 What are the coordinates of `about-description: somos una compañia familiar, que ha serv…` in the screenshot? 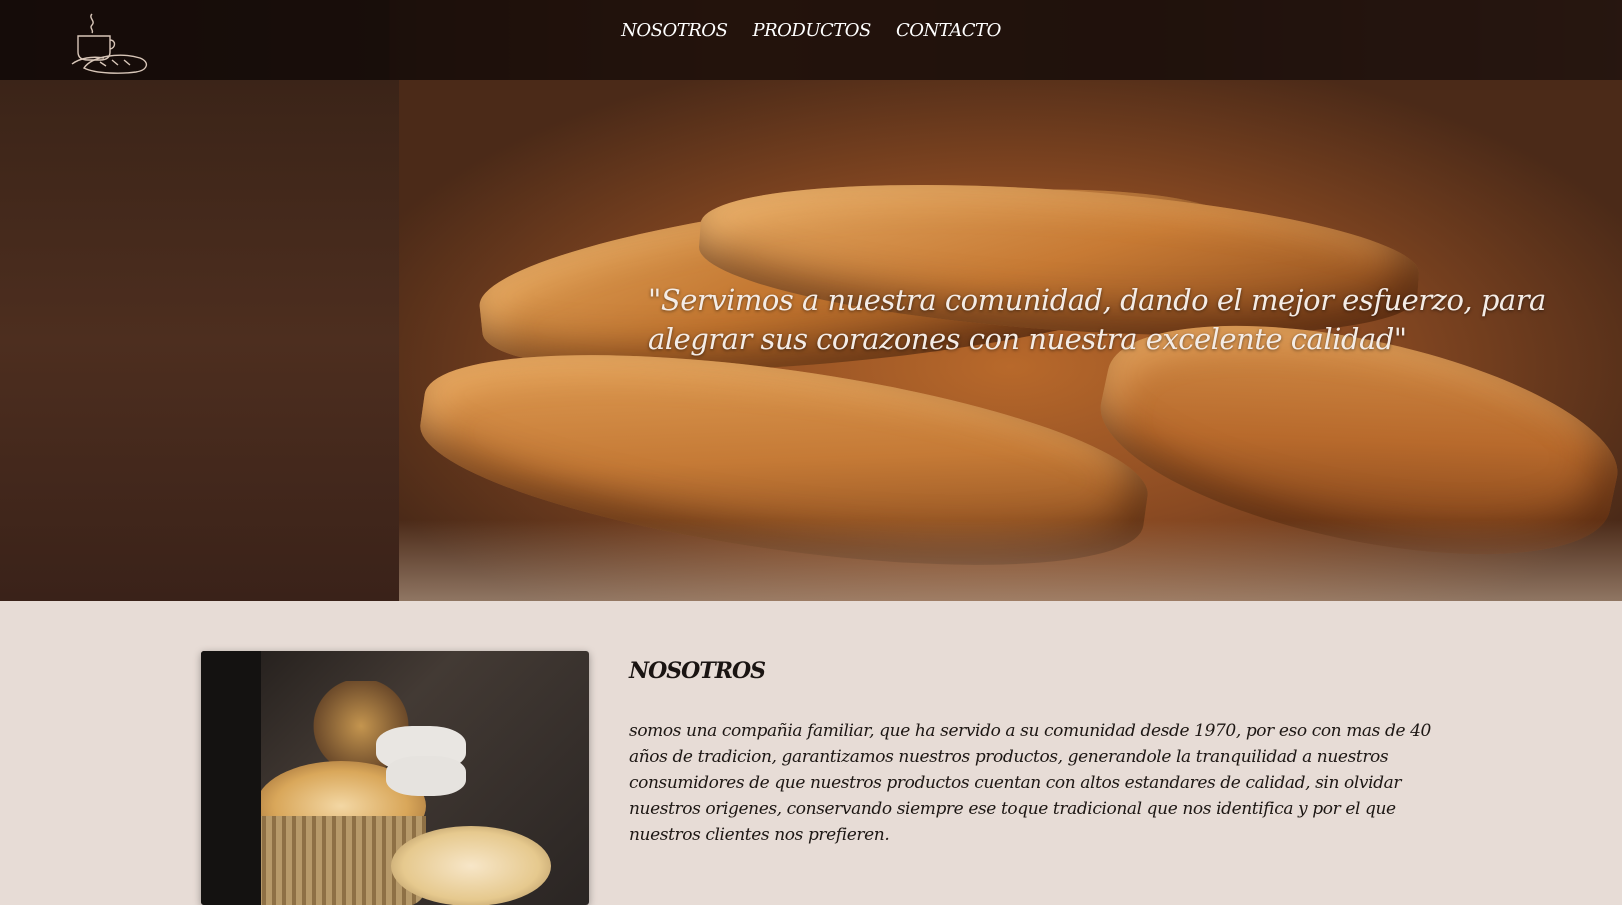 It's located at (1030, 783).